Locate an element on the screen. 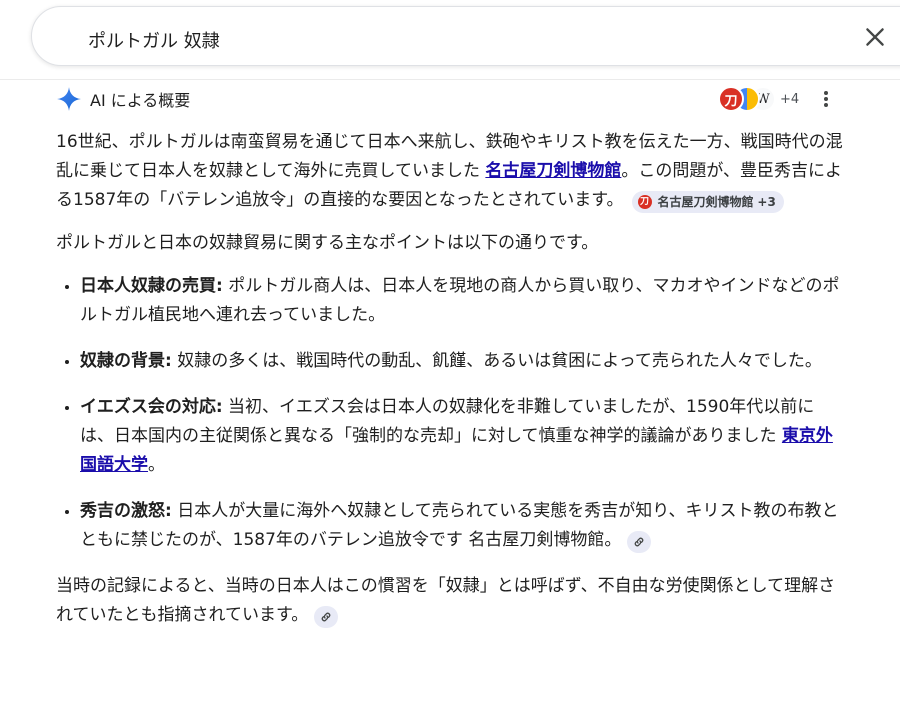 The width and height of the screenshot is (900, 727). source-chip: 刀名古屋刀剣博物館 +3 is located at coordinates (707, 202).